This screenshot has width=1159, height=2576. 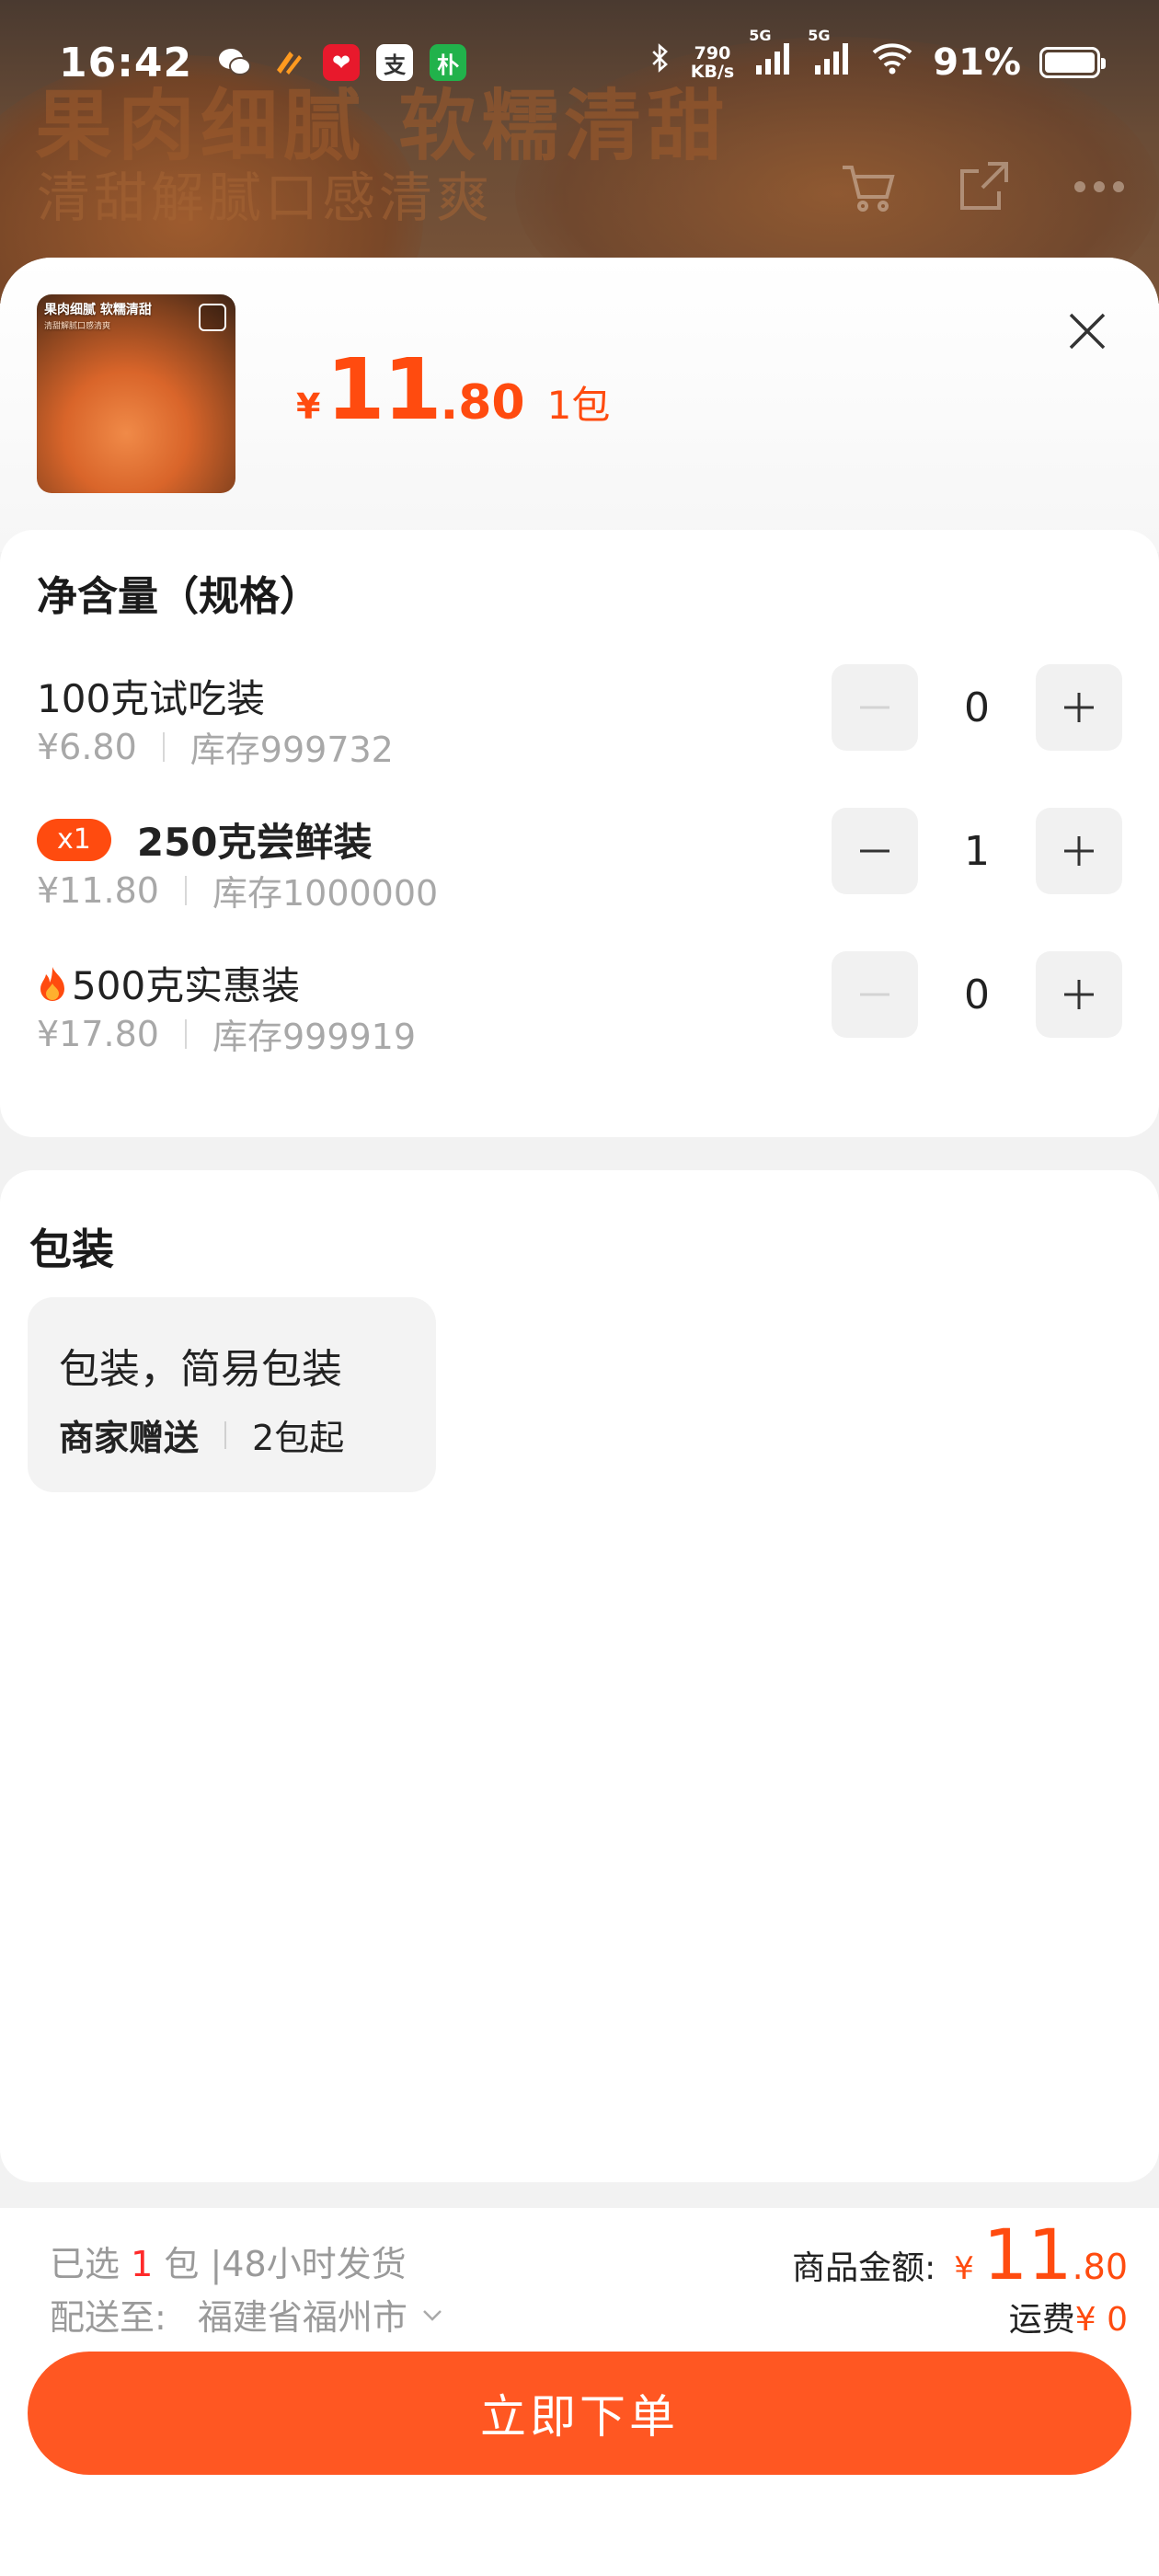 What do you see at coordinates (977, 62) in the screenshot?
I see `battery-percent: 91%` at bounding box center [977, 62].